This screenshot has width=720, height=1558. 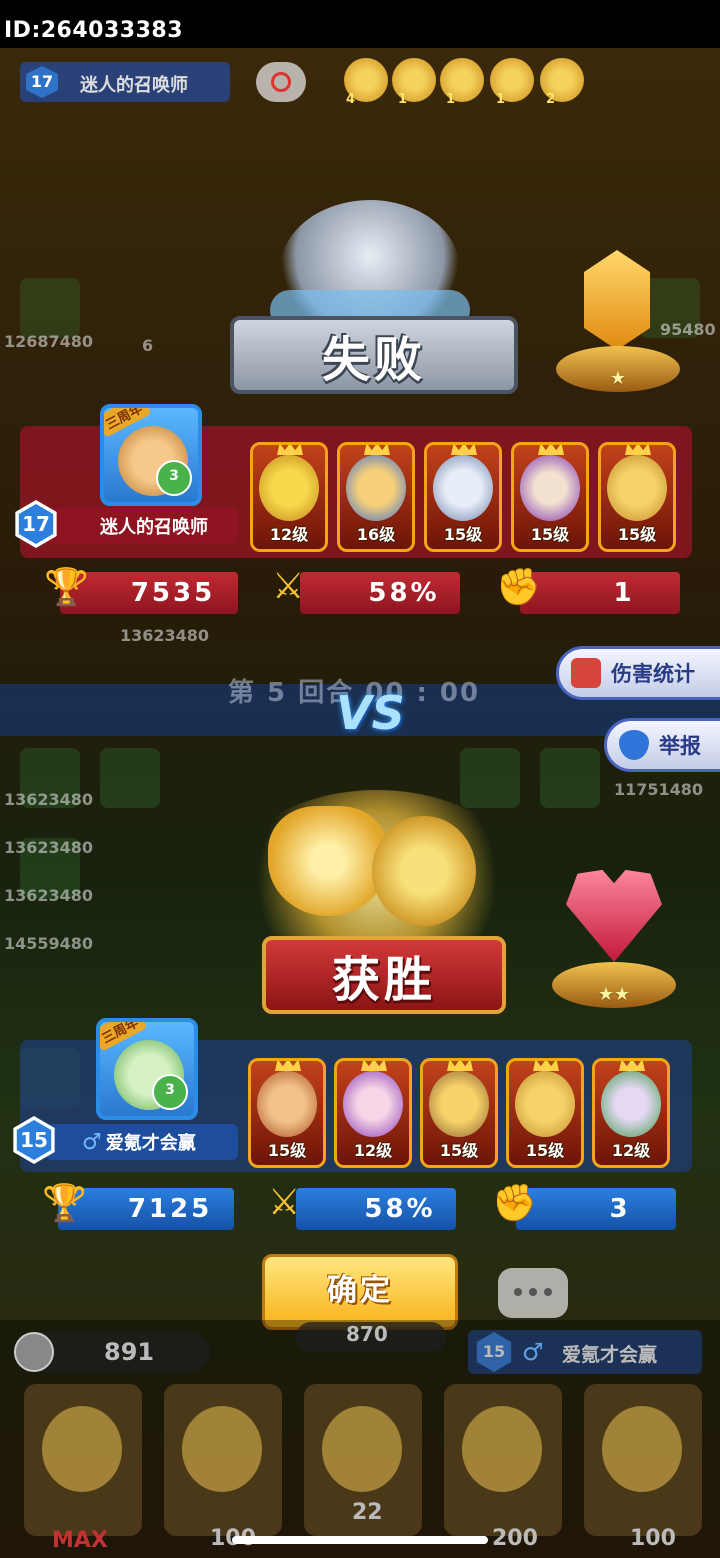 What do you see at coordinates (148, 345) in the screenshot?
I see `damage-number: 6` at bounding box center [148, 345].